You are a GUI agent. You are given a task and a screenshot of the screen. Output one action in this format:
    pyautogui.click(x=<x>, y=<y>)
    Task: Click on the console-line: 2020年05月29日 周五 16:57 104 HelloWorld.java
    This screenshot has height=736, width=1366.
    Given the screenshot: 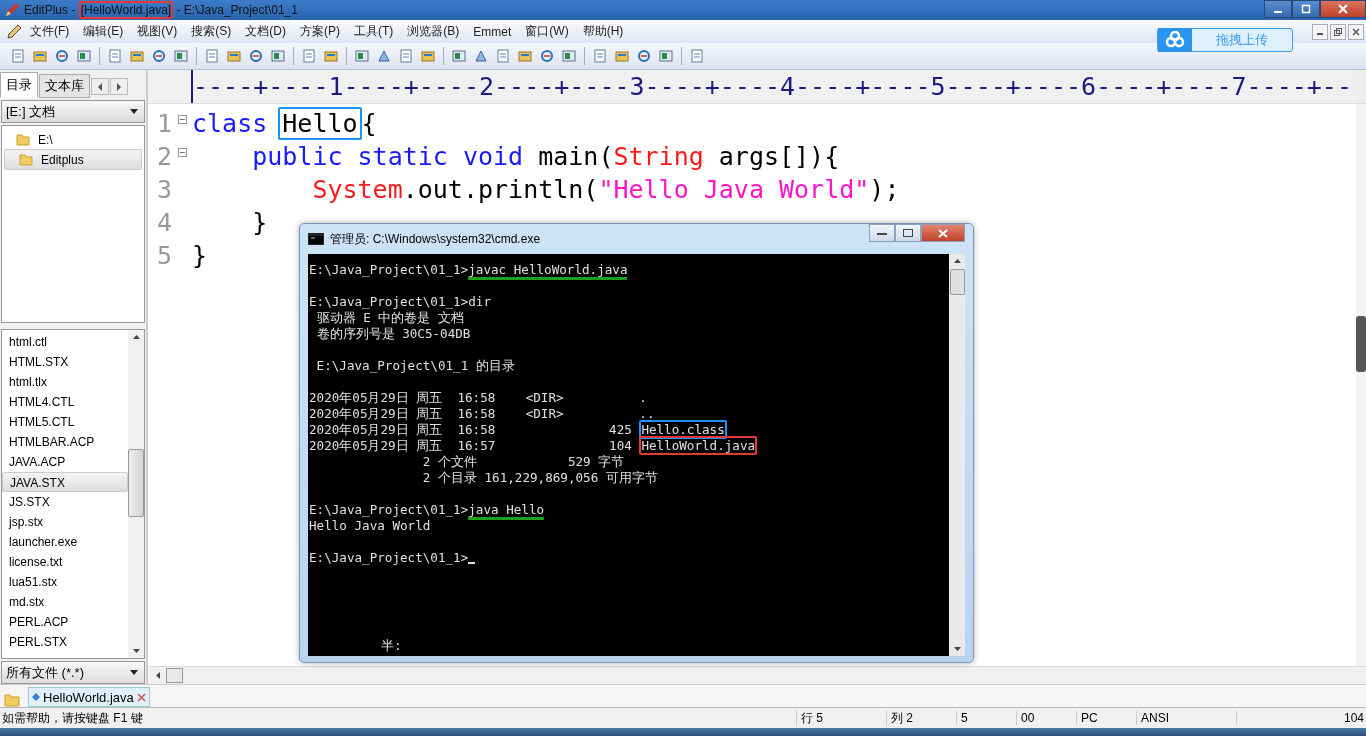 What is the action you would take?
    pyautogui.click(x=534, y=446)
    